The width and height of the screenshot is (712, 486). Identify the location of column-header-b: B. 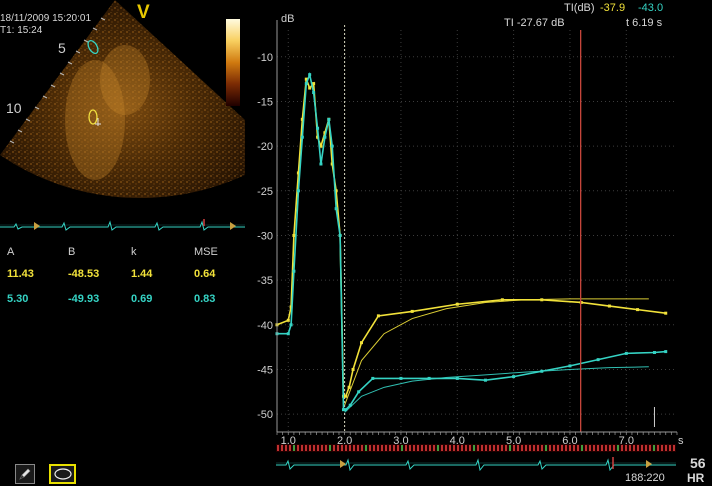
(72, 252).